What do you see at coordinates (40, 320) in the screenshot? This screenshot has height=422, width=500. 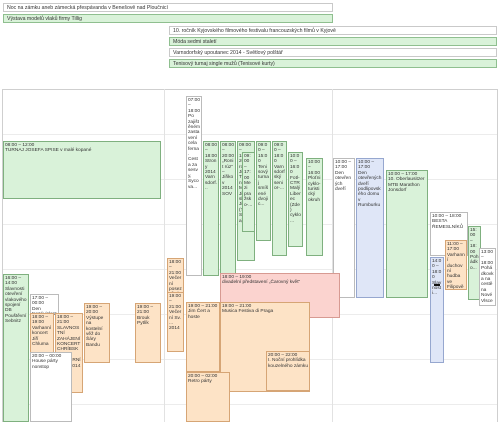 I see `event-time: 18:00 – 19:00` at bounding box center [40, 320].